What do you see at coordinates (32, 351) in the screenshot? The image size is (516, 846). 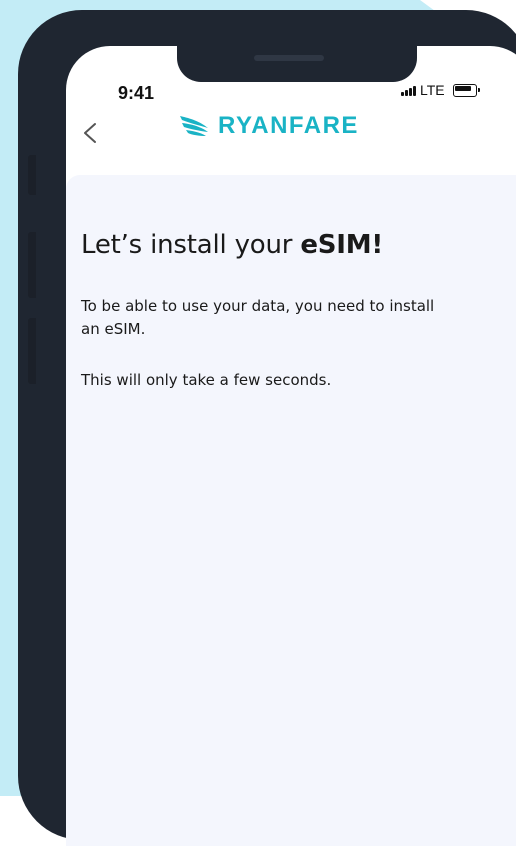 I see `side-button-volume-down` at bounding box center [32, 351].